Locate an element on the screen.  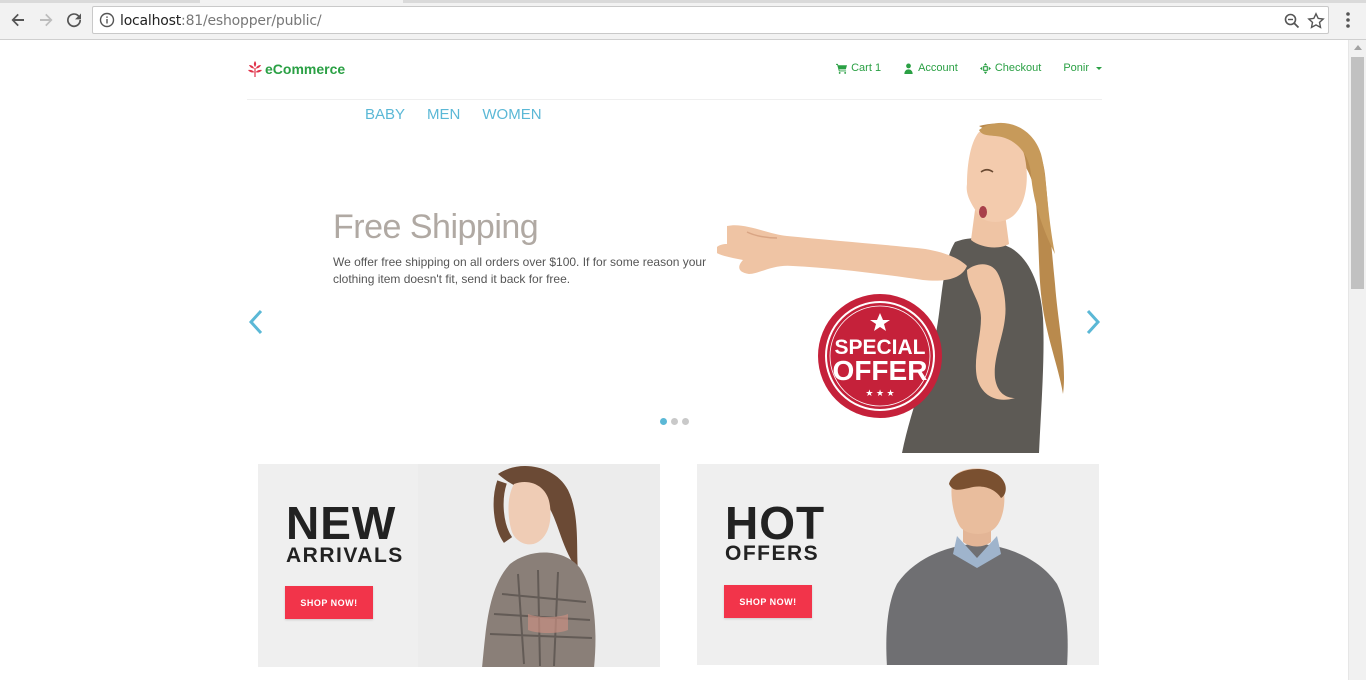
info-icon is located at coordinates (107, 20).